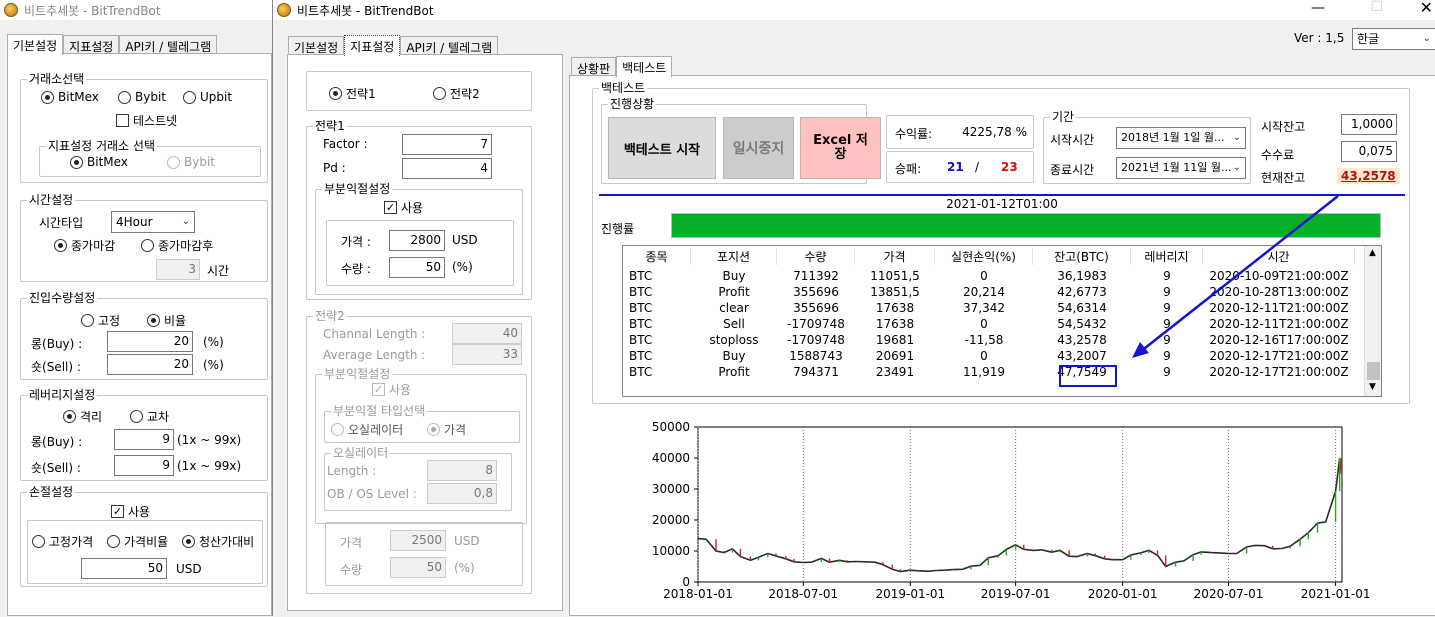  What do you see at coordinates (144, 439) in the screenshot?
I see `leverage-long-input: 9` at bounding box center [144, 439].